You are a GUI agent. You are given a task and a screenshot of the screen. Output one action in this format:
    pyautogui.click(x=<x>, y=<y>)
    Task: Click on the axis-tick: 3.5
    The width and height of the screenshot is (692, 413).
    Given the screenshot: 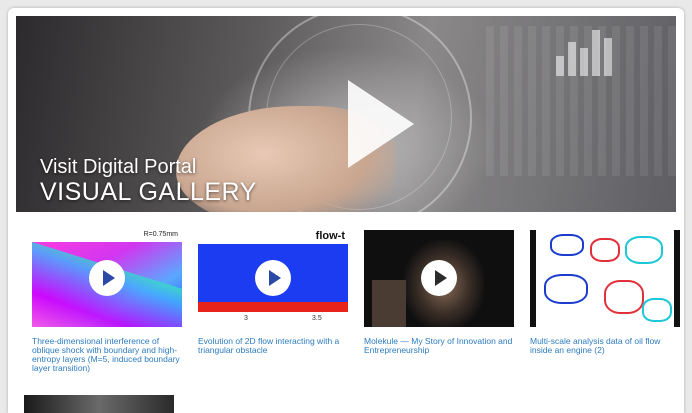 What is the action you would take?
    pyautogui.click(x=317, y=318)
    